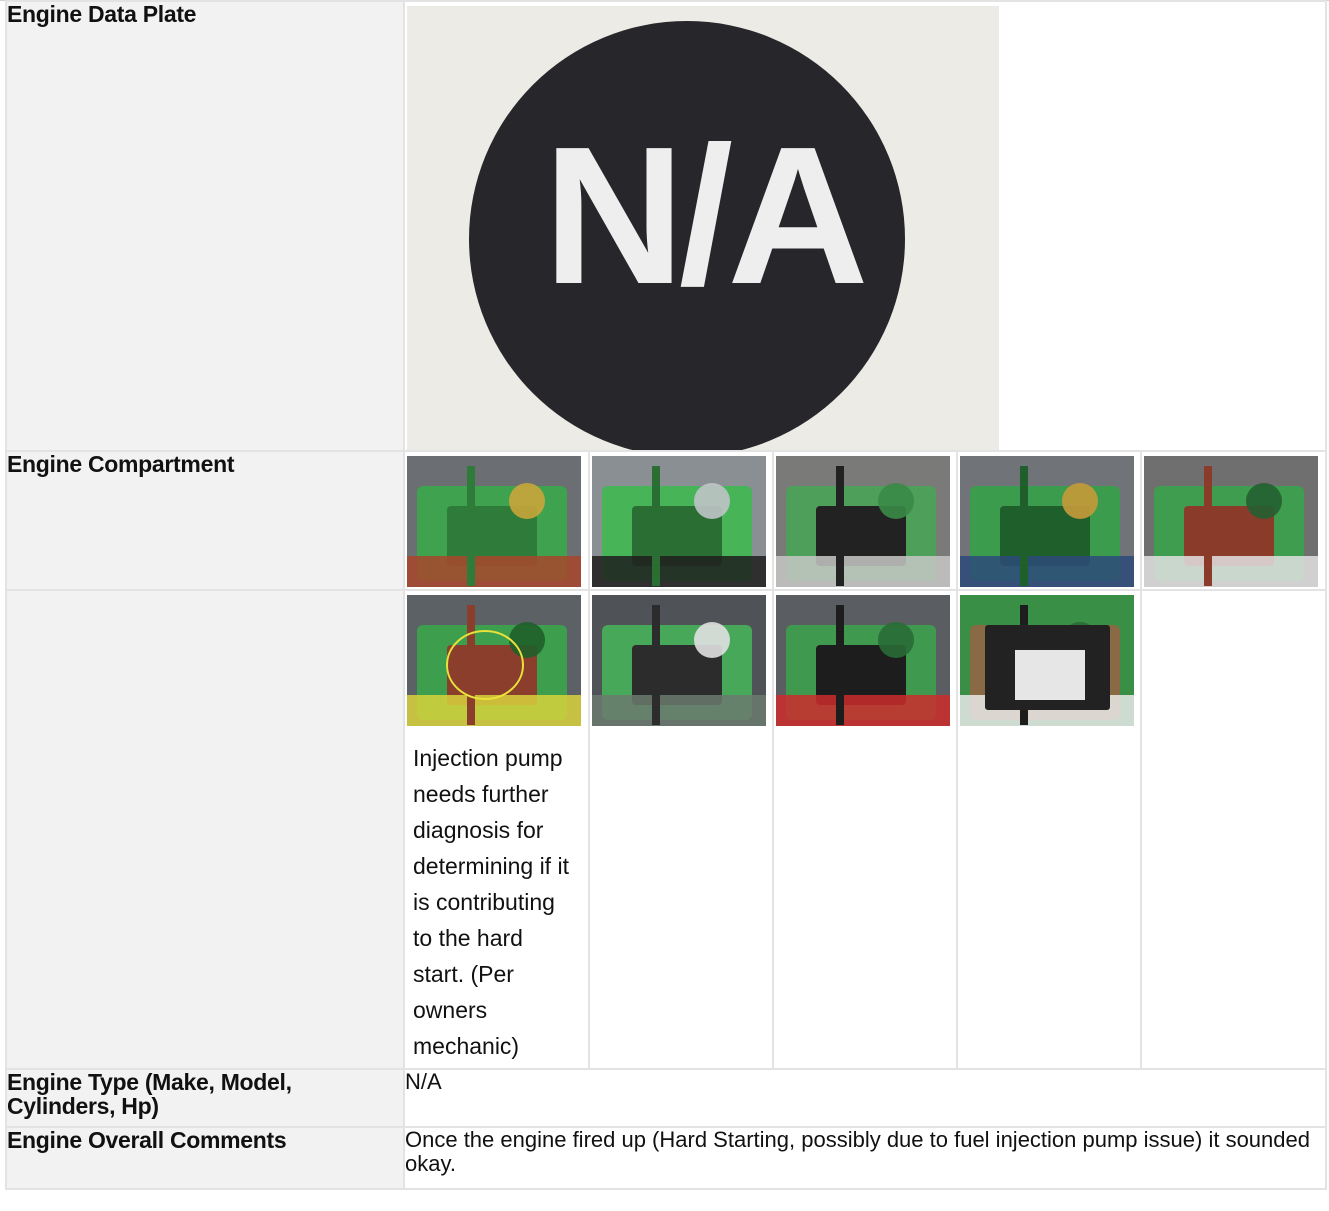 Image resolution: width=1329 pixels, height=1211 pixels. I want to click on compartment-label: Engine Compartment, so click(205, 520).